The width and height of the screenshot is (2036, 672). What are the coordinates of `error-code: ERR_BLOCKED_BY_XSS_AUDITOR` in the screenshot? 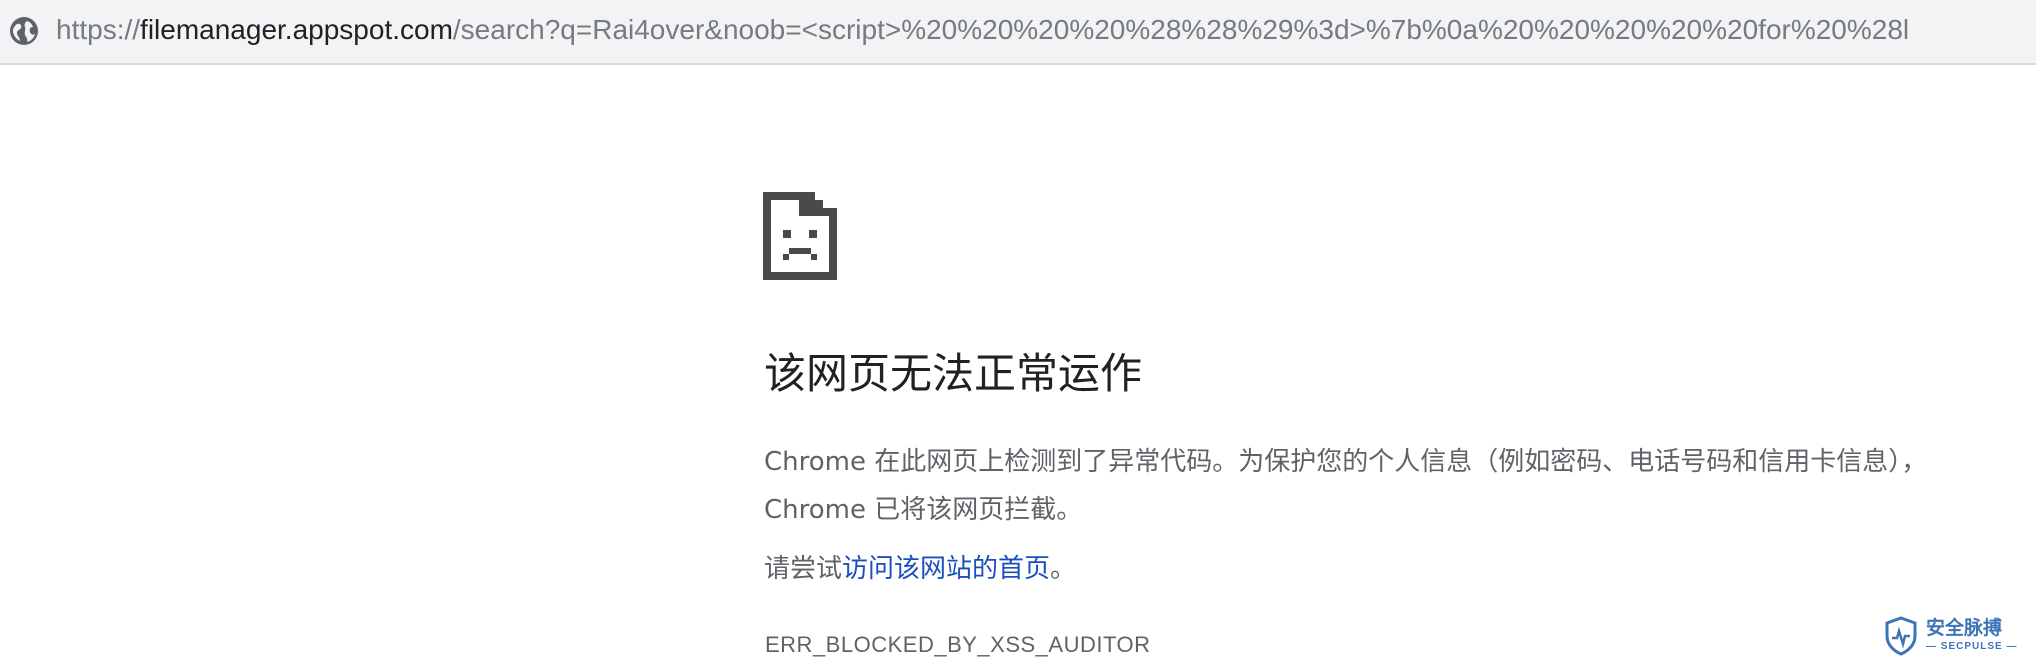 It's located at (958, 644).